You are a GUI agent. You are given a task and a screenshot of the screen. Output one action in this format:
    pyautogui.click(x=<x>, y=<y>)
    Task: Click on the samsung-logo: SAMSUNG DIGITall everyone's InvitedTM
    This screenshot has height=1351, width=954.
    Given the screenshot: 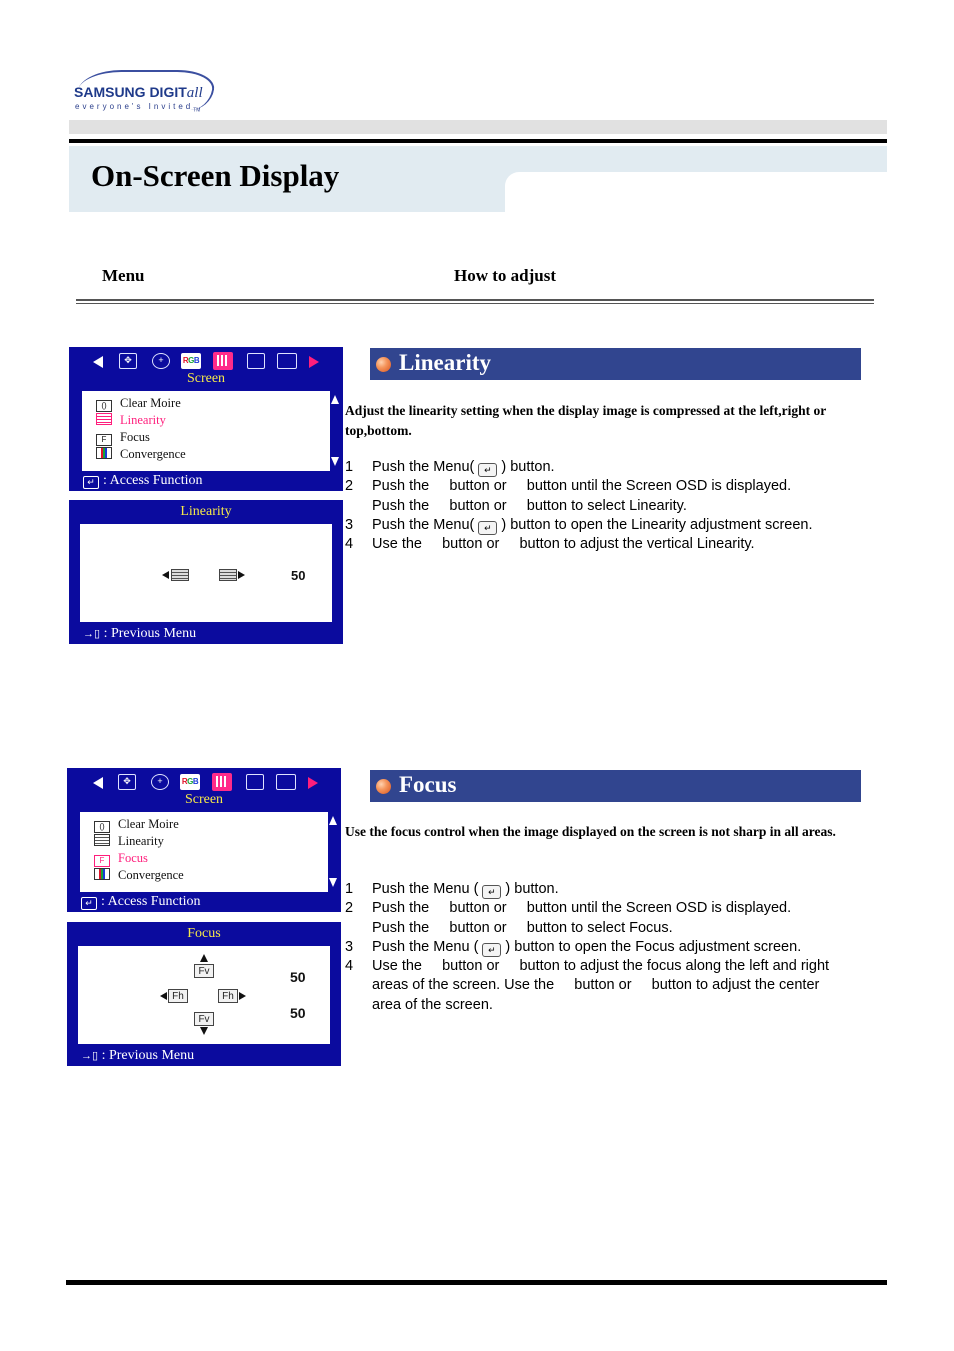 What is the action you would take?
    pyautogui.click(x=144, y=92)
    